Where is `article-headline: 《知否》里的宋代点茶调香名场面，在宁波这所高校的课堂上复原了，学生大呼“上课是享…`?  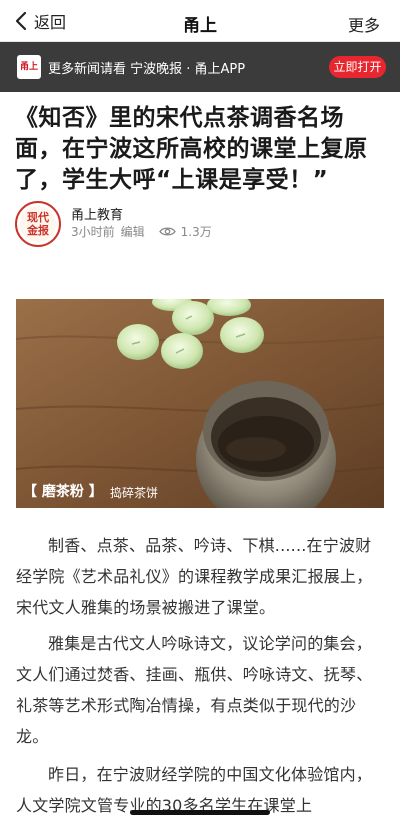
article-headline: 《知否》里的宋代点茶调香名场面，在宁波这所高校的课堂上复原了，学生大呼“上课是享… is located at coordinates (191, 149).